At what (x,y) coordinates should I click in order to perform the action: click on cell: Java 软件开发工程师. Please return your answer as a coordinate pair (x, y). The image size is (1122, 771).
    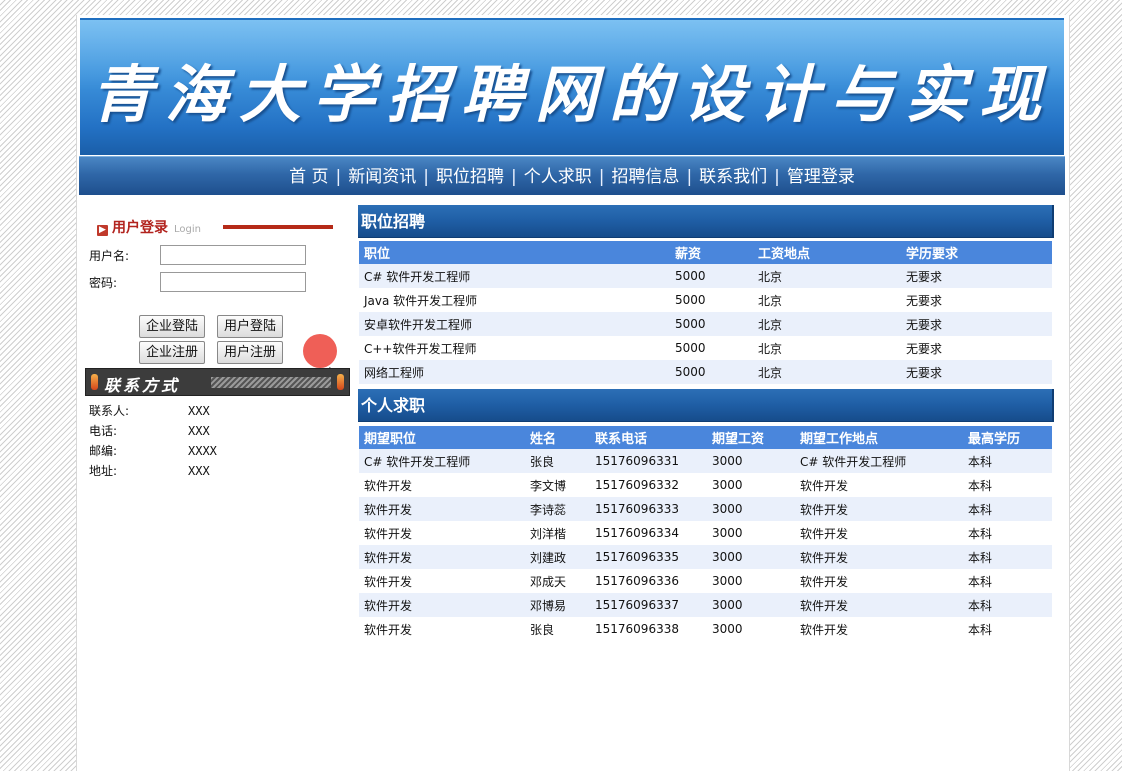
    Looking at the image, I should click on (514, 300).